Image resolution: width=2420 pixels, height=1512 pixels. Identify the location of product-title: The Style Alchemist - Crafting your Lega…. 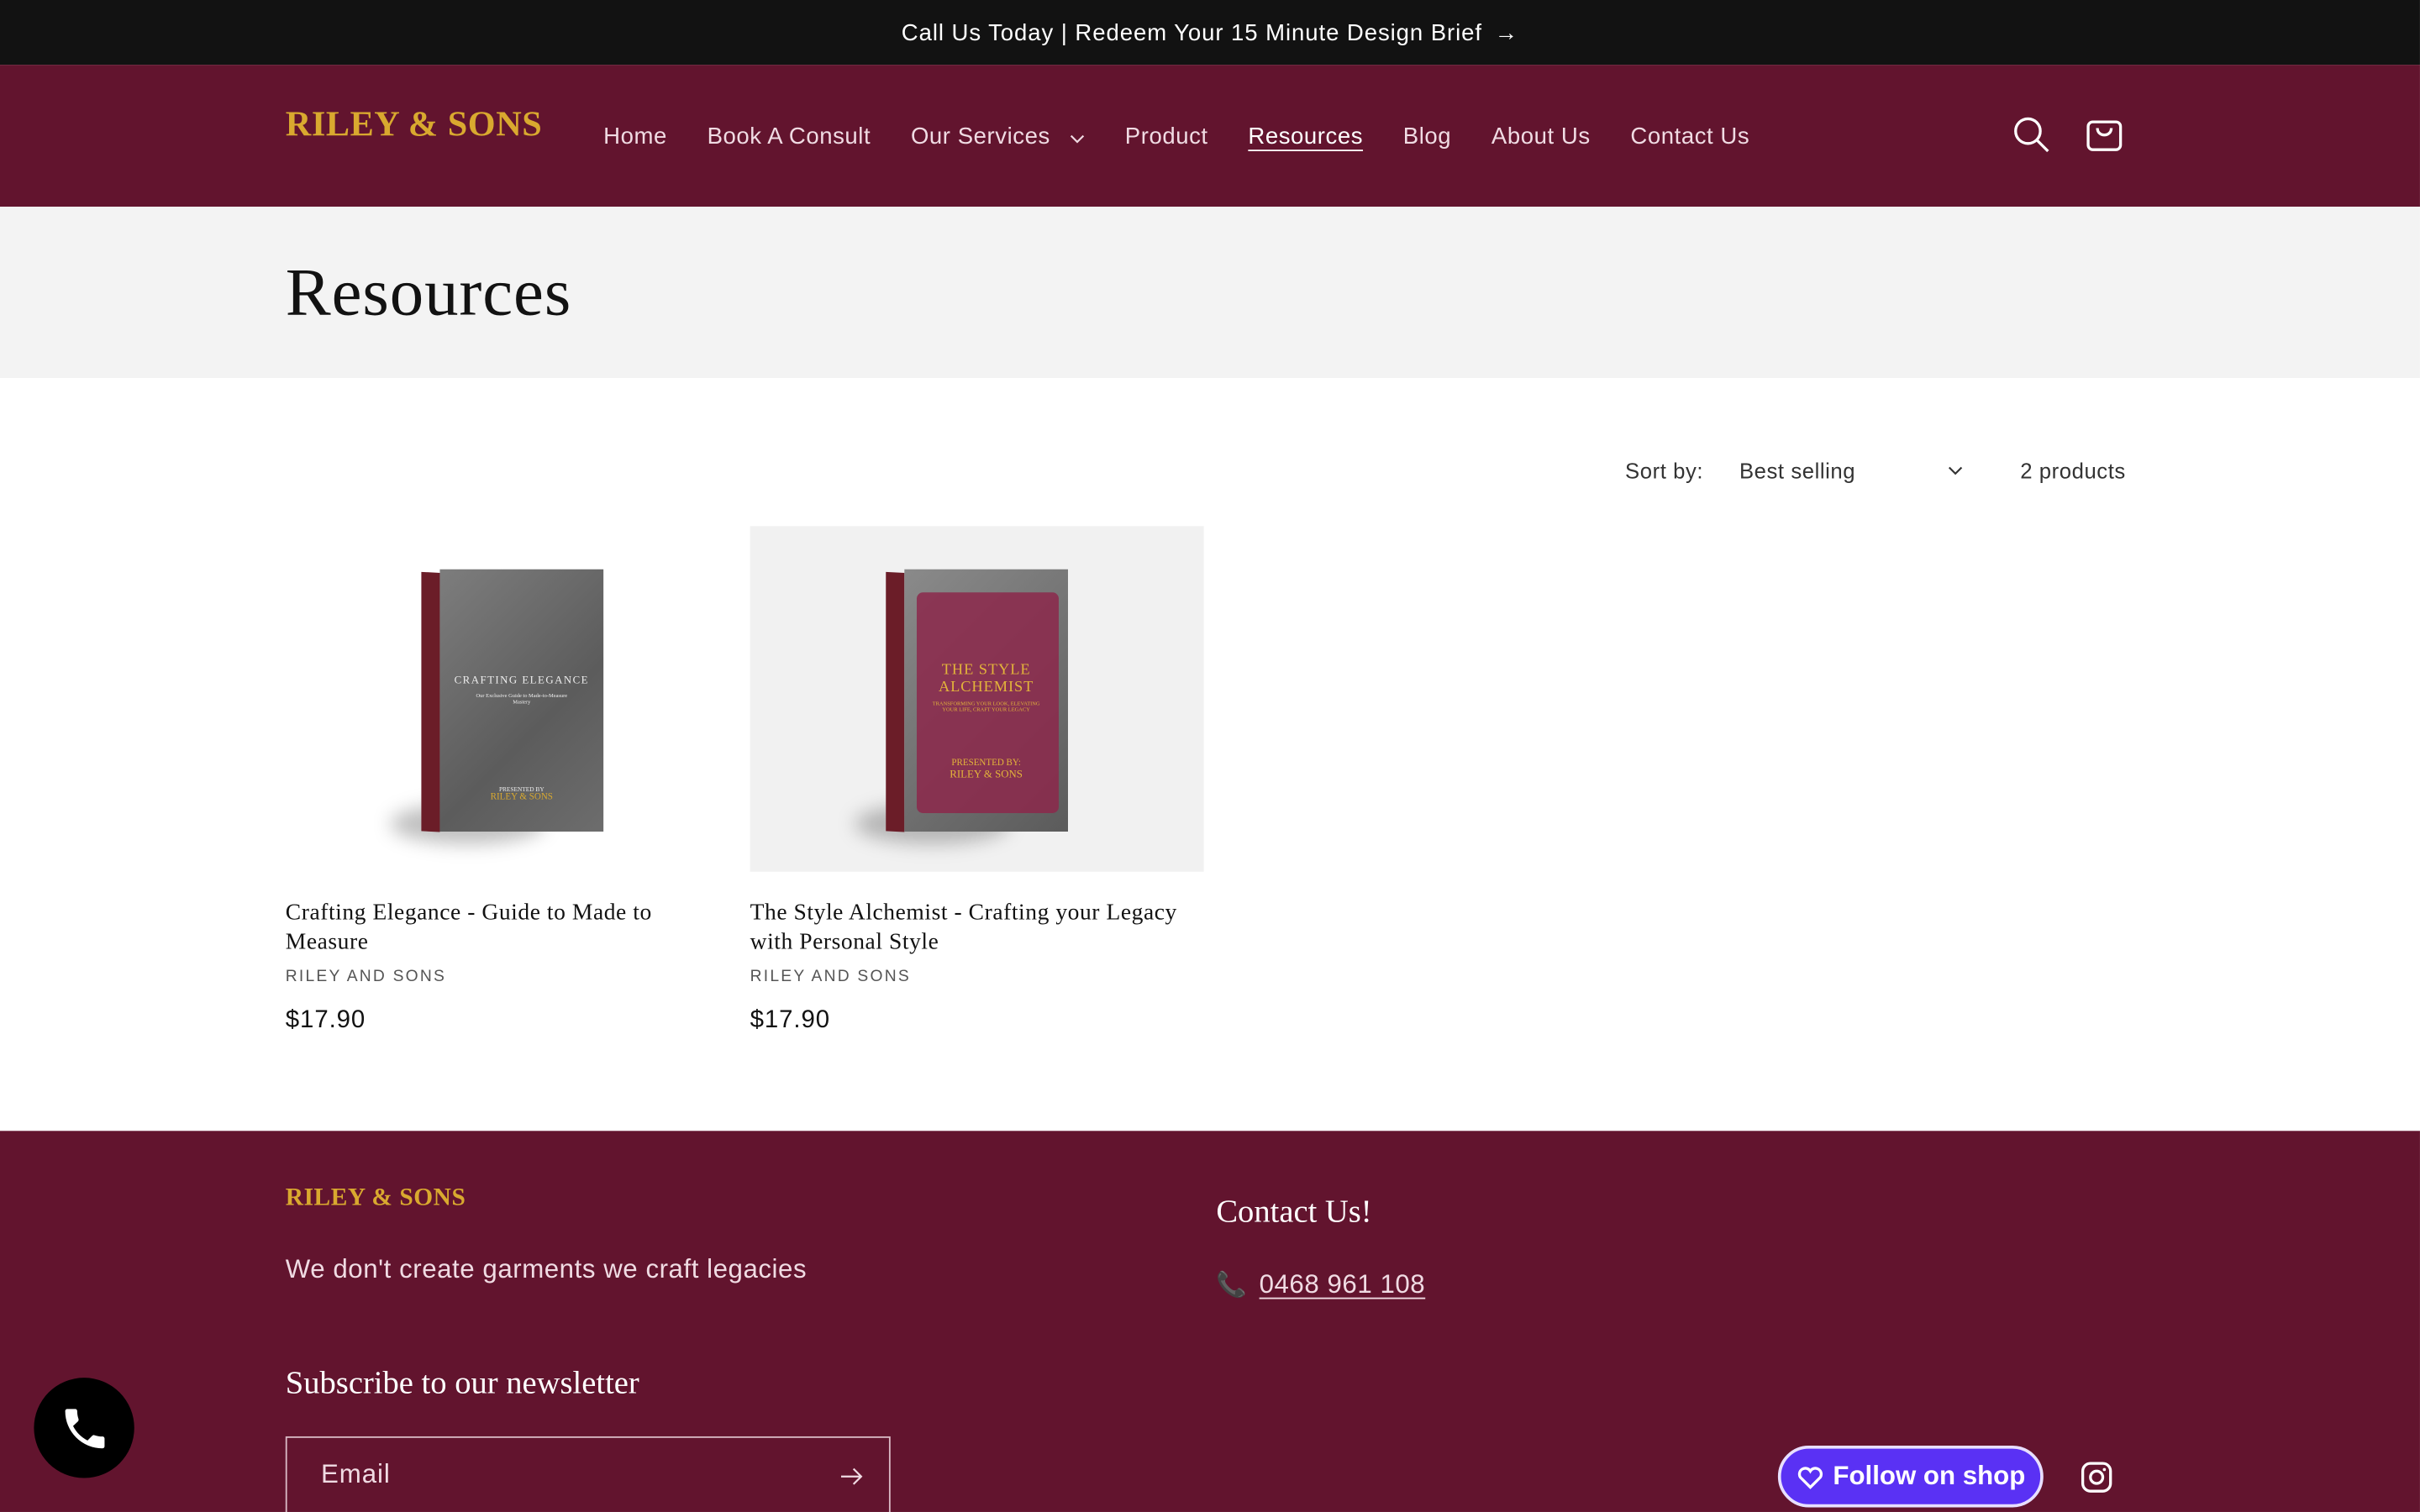
(977, 929).